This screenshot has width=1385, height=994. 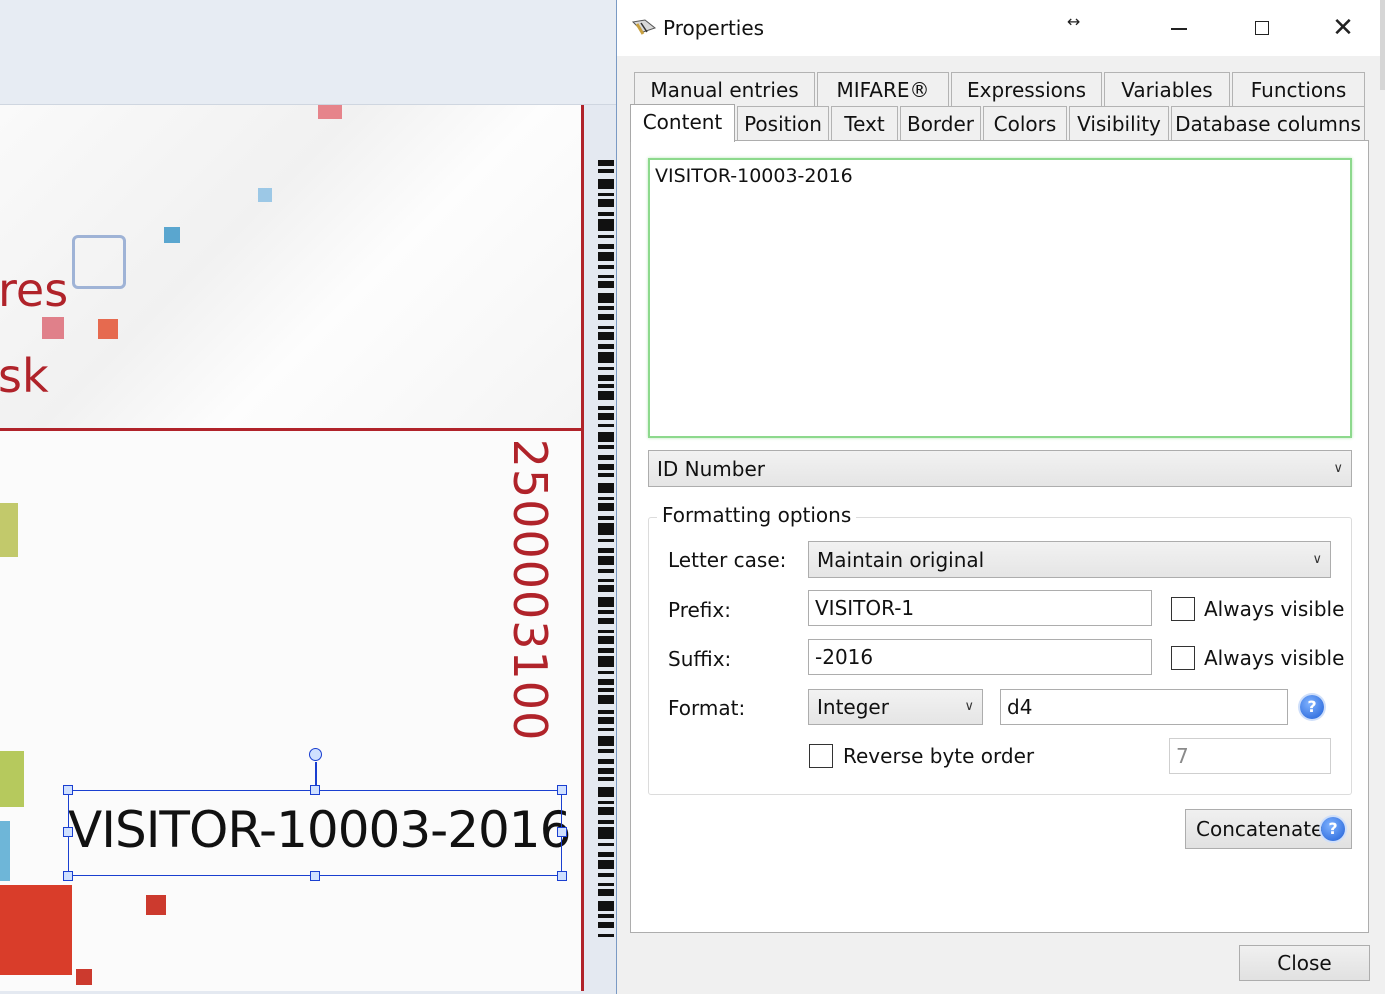 I want to click on reverse-byte-order-label: Reverse byte order, so click(x=938, y=756).